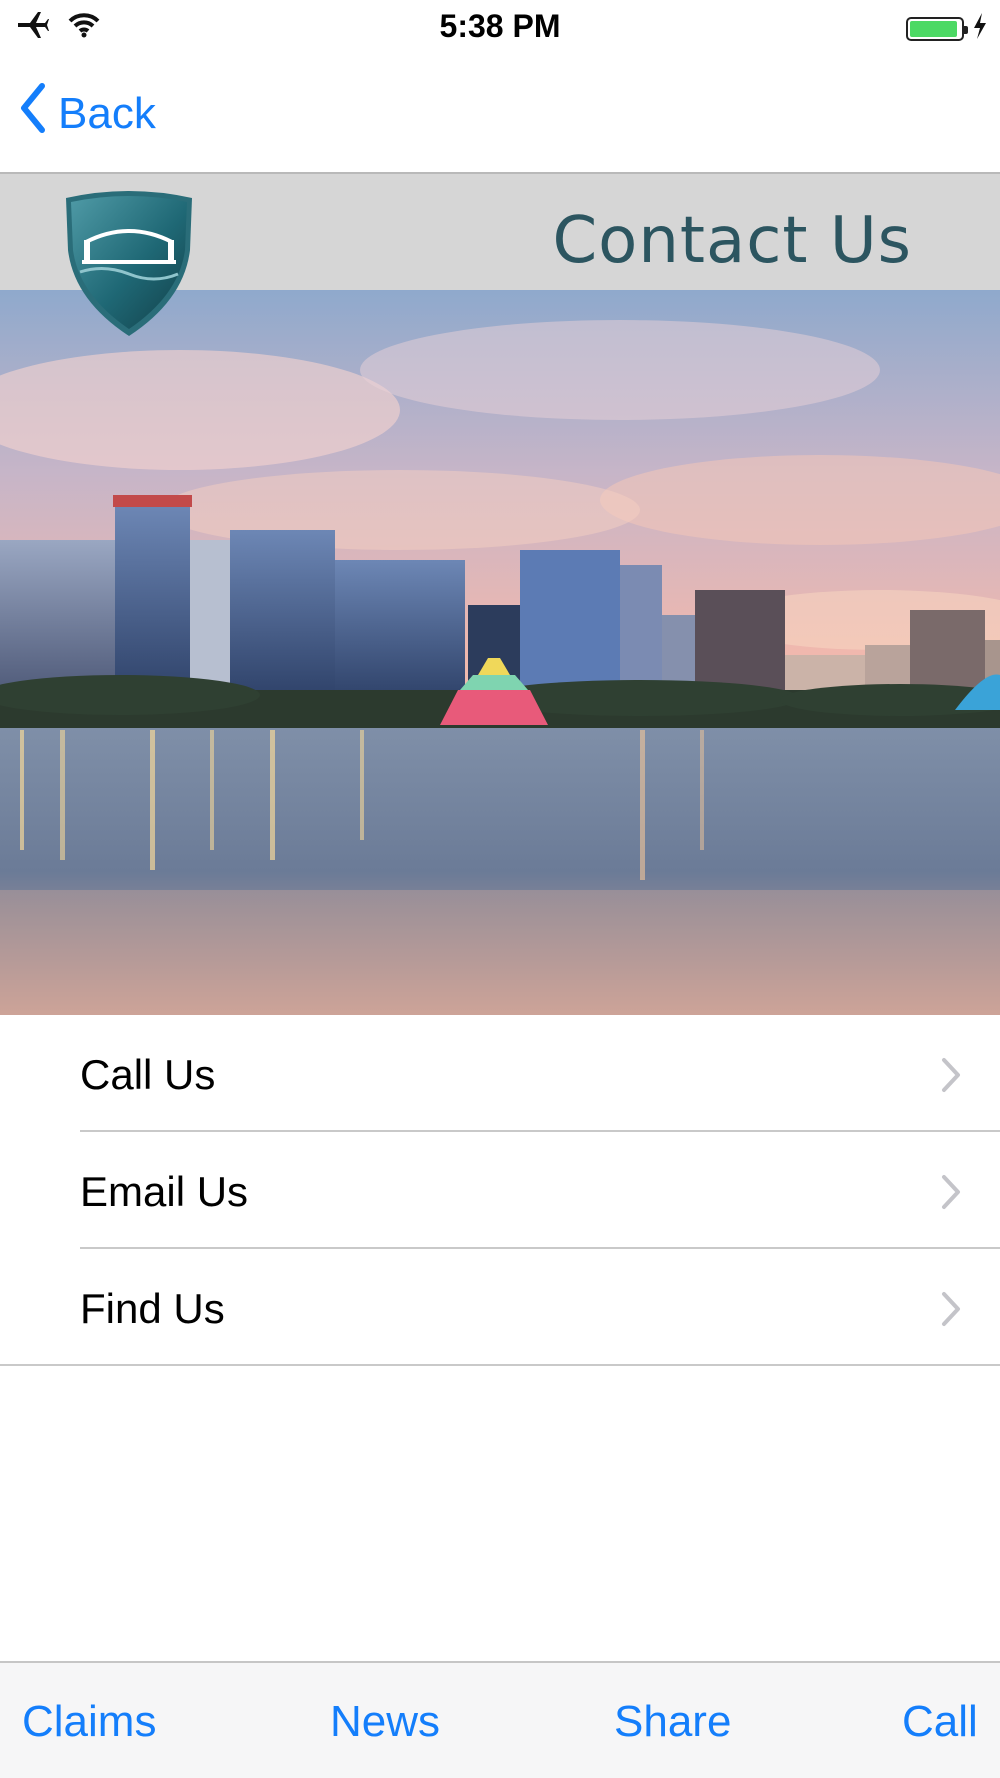 The image size is (1000, 1778). I want to click on call-us-row: Call Us, so click(500, 1073).